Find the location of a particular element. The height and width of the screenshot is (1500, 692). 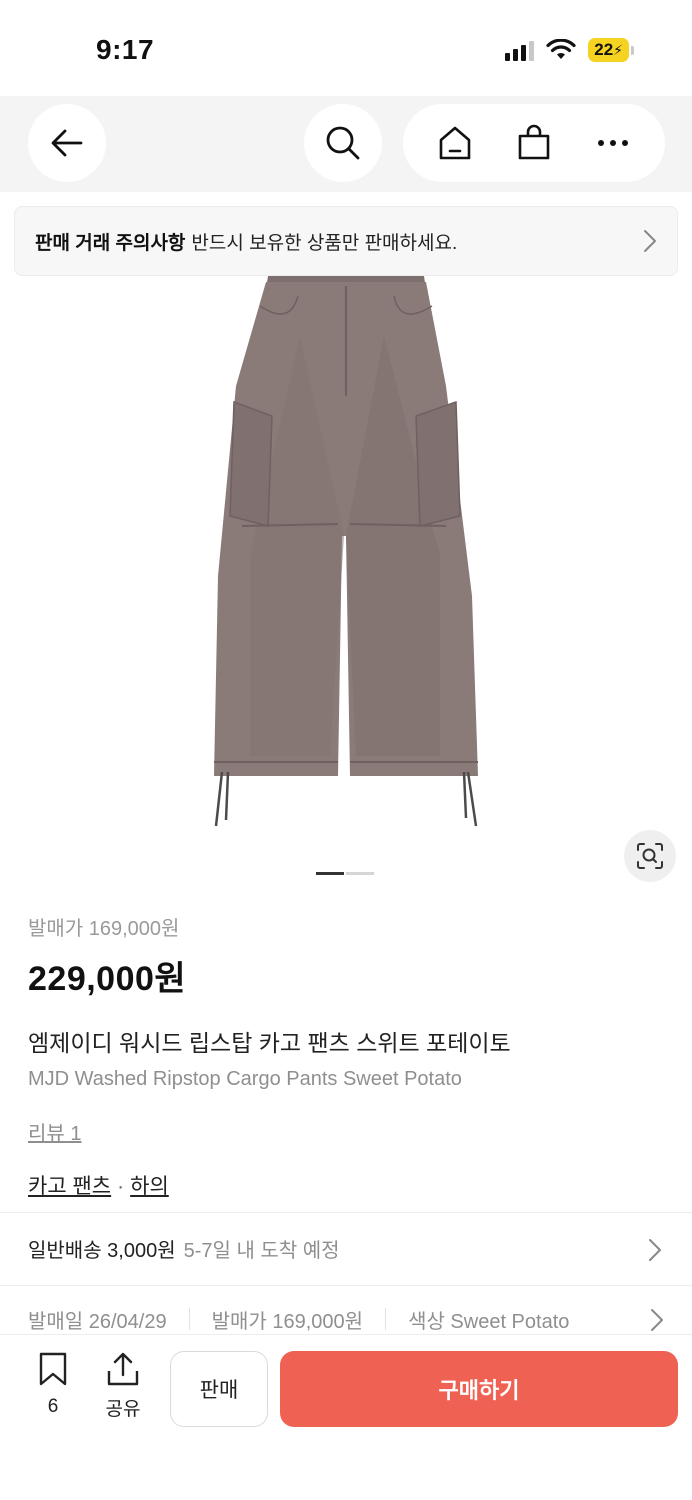

shopping-bag-button is located at coordinates (534, 143).